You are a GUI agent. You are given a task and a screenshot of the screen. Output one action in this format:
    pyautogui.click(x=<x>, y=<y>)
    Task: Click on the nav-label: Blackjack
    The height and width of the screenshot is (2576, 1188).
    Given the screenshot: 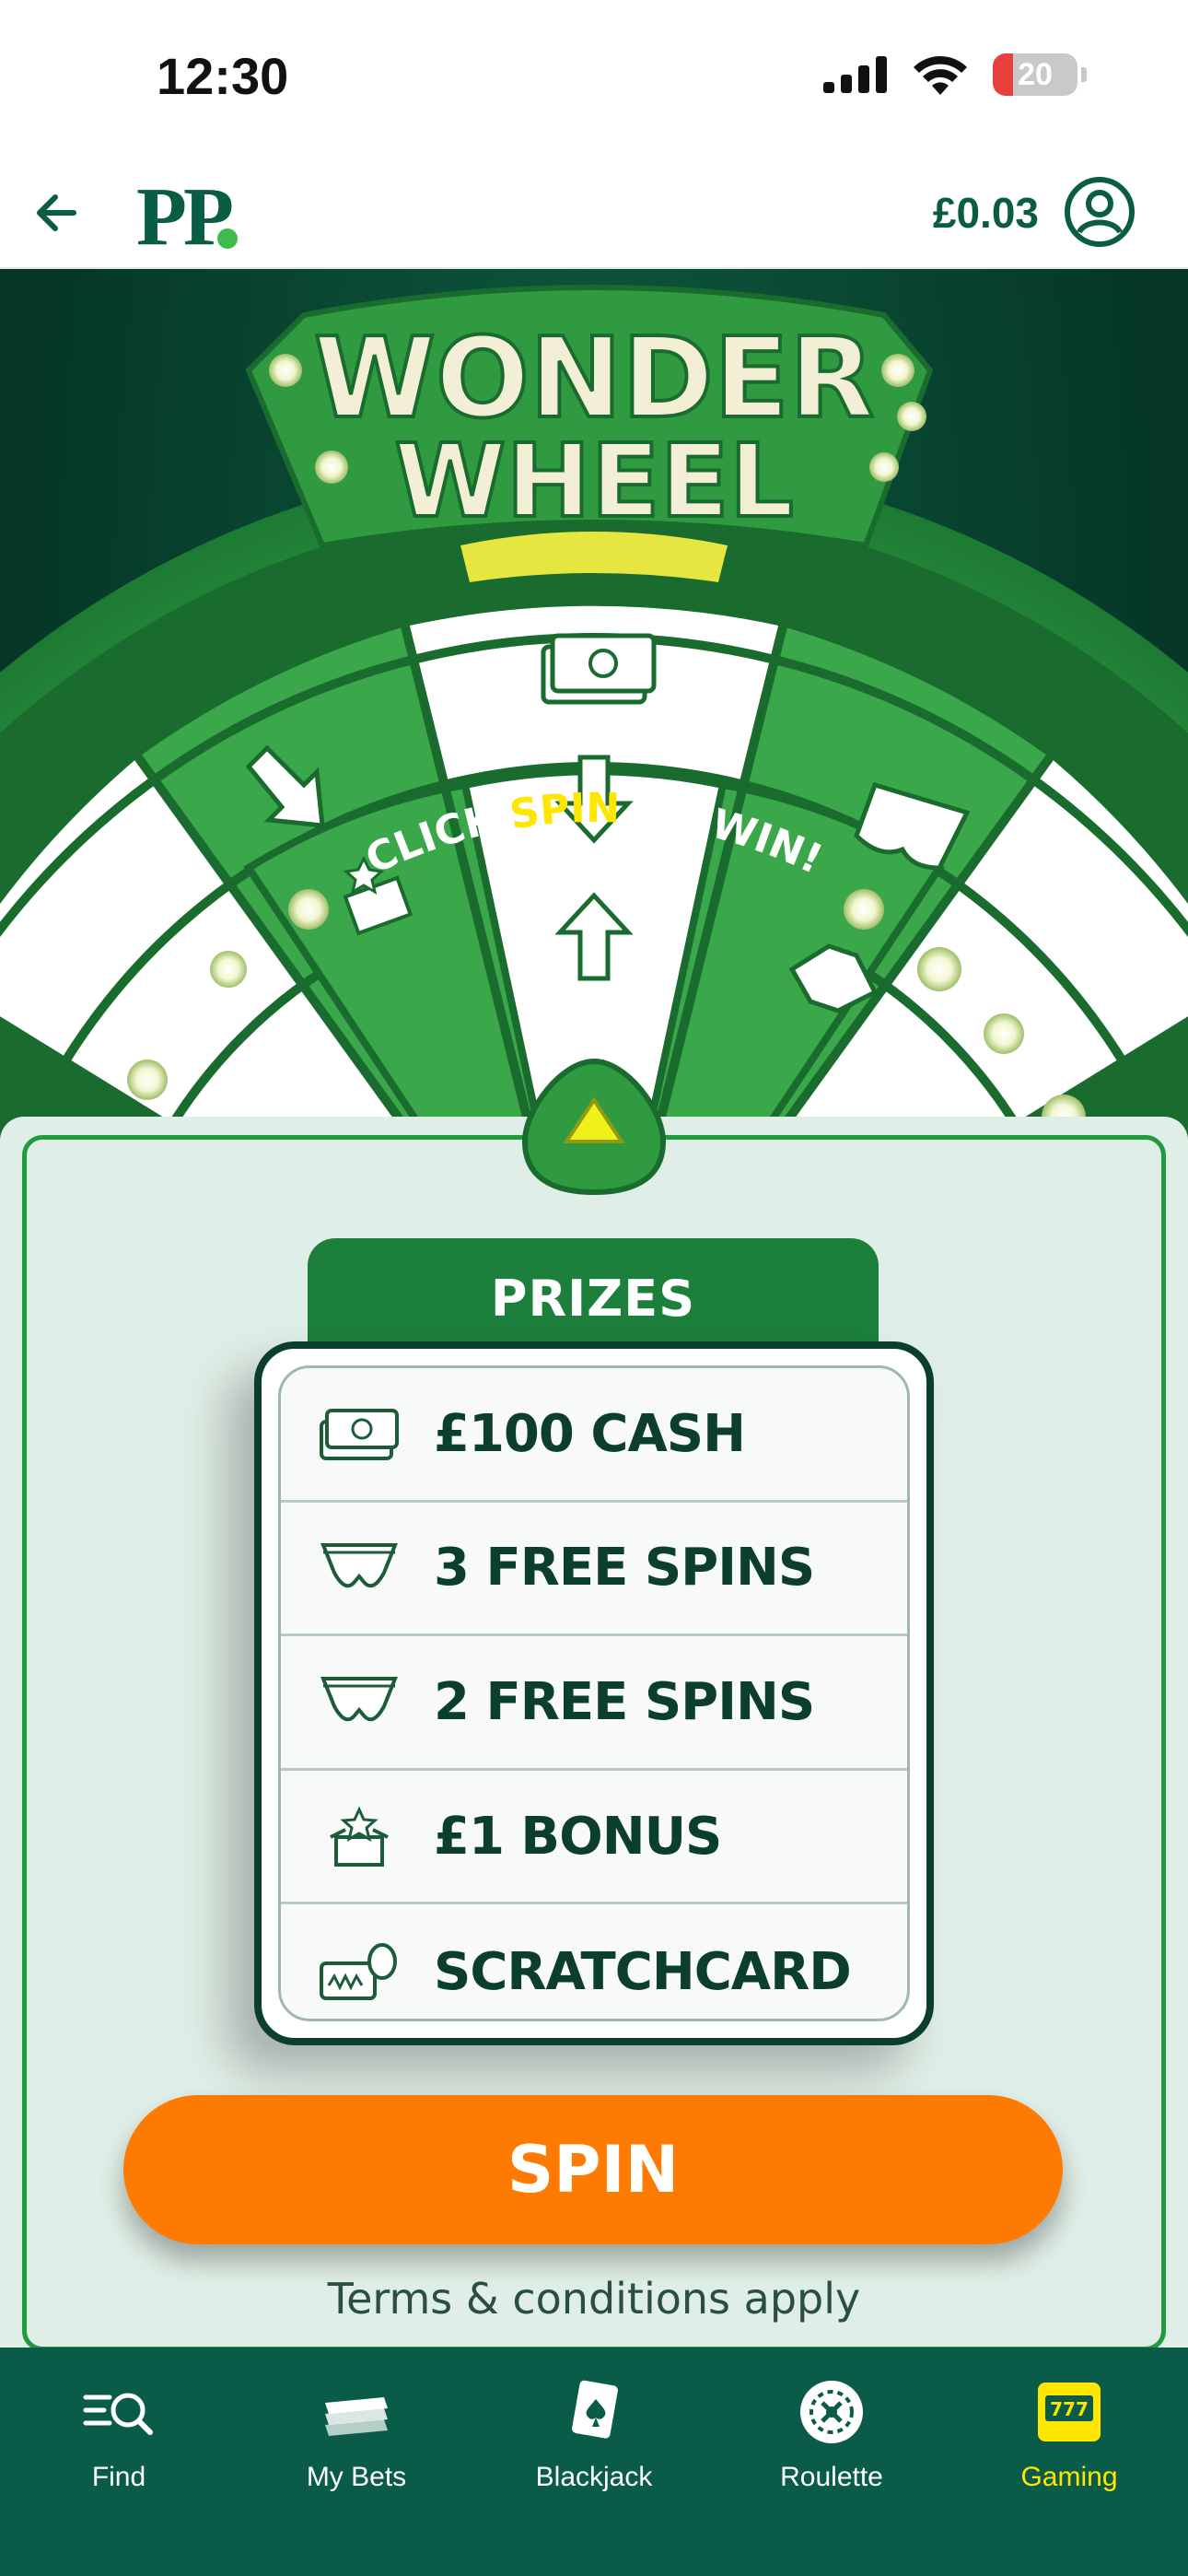 What is the action you would take?
    pyautogui.click(x=594, y=2477)
    